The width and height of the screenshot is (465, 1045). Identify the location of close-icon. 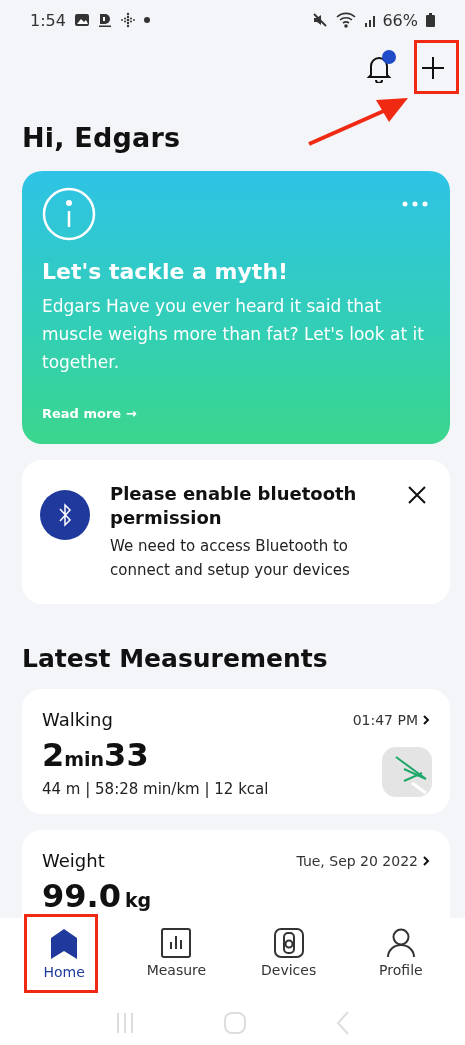
(417, 495).